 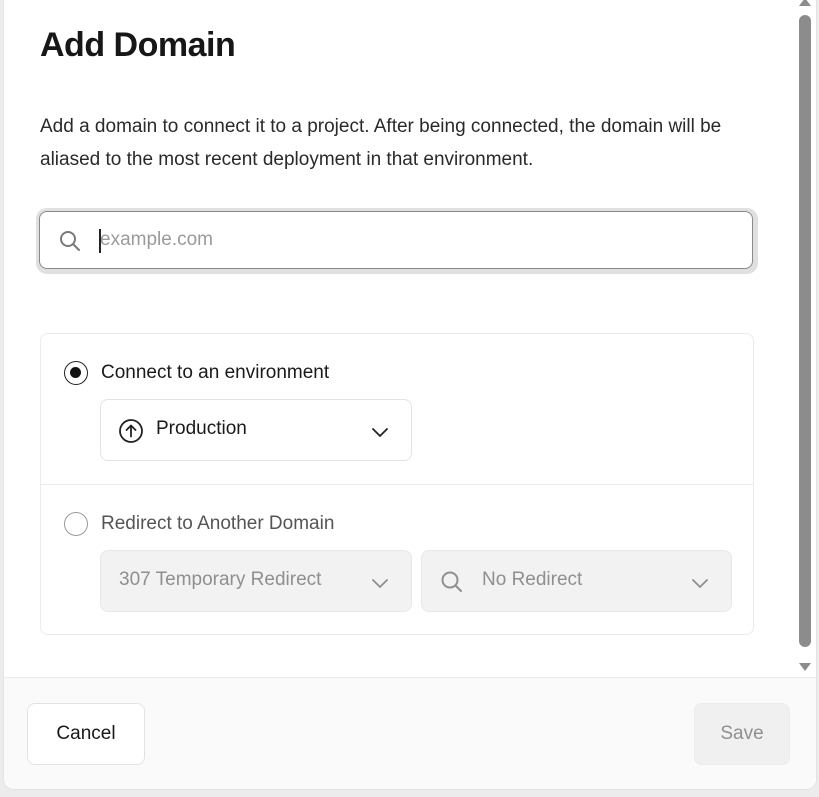 I want to click on environment-select-value: Production, so click(x=201, y=428).